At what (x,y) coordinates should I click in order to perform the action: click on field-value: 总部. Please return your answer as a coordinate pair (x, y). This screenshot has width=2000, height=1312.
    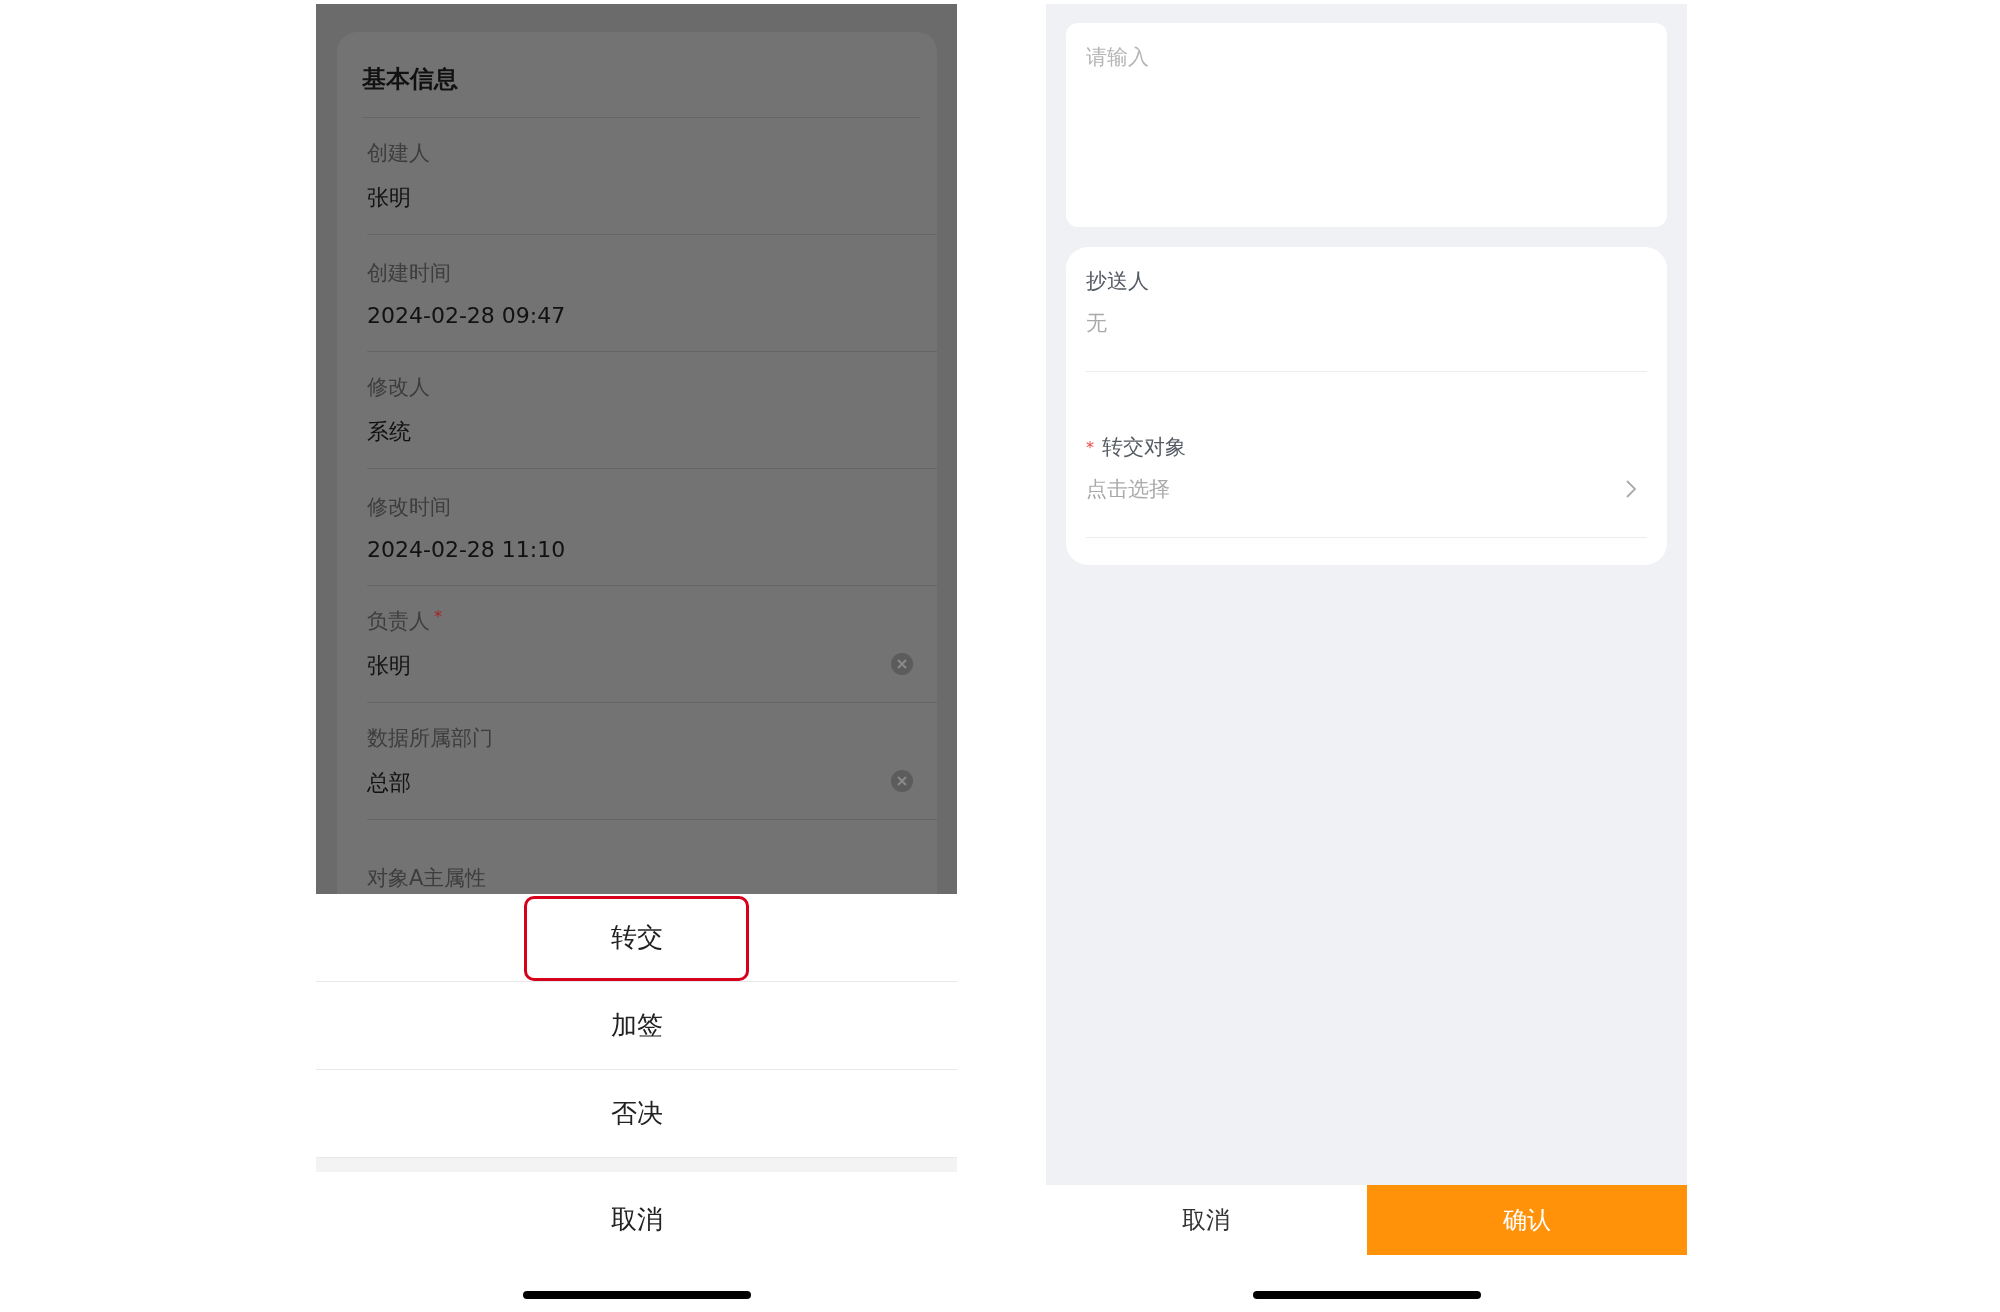
    Looking at the image, I should click on (389, 783).